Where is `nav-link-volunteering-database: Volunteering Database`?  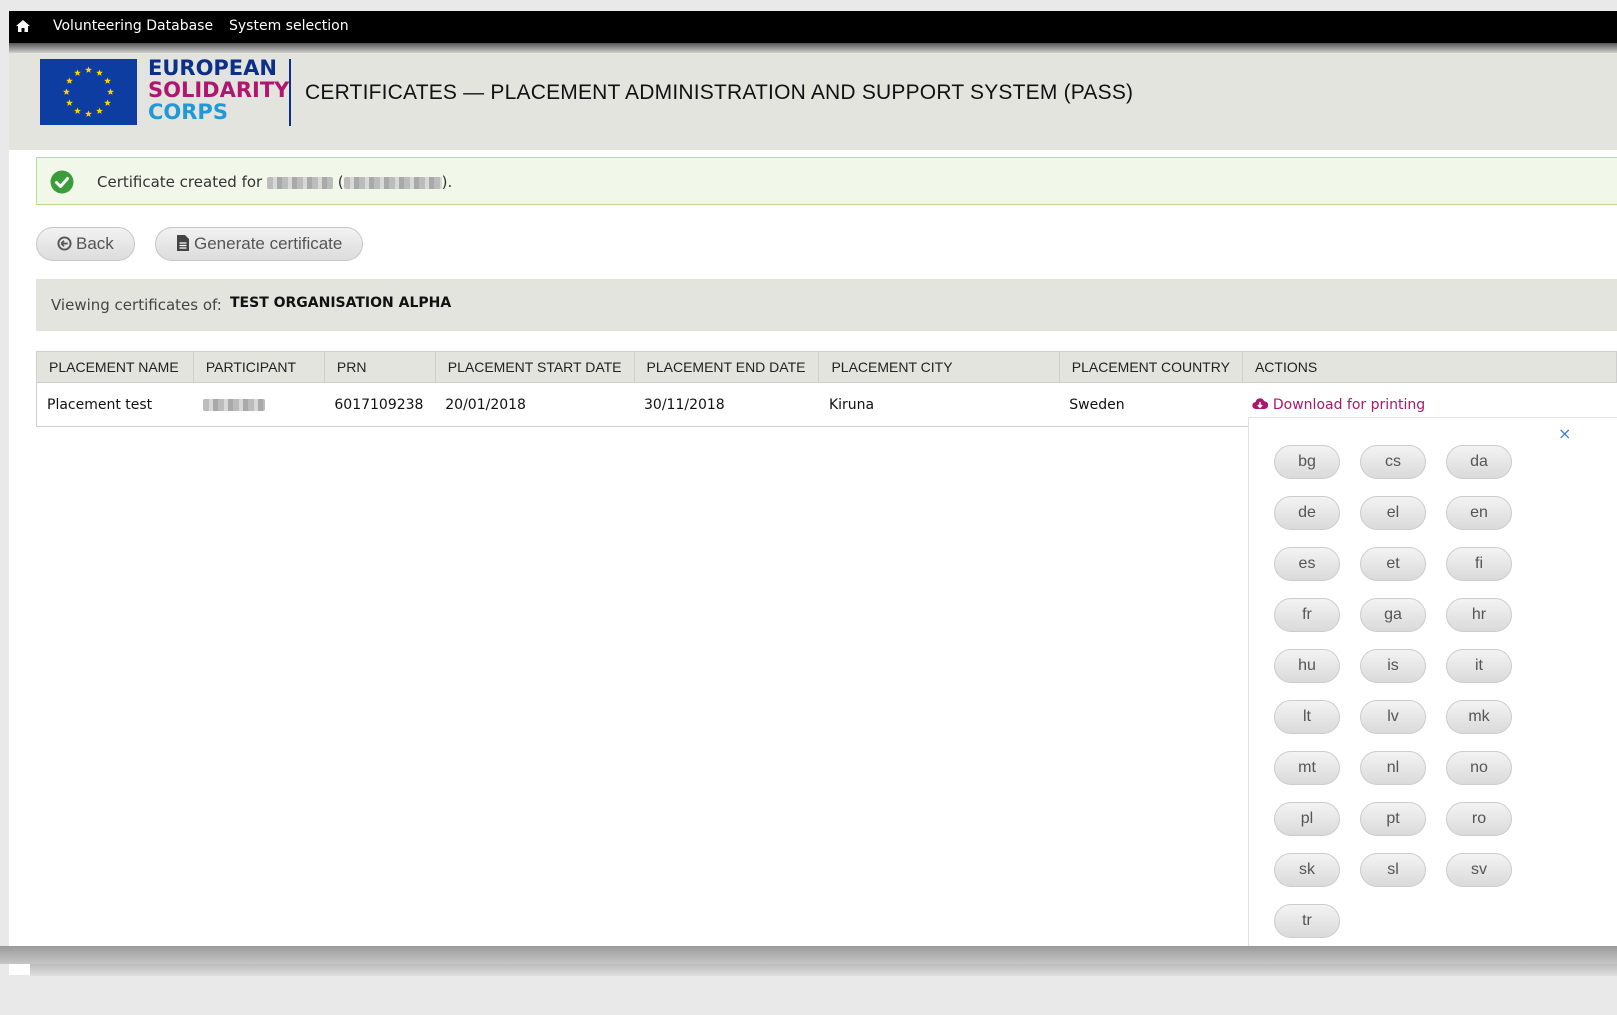
nav-link-volunteering-database: Volunteering Database is located at coordinates (133, 26).